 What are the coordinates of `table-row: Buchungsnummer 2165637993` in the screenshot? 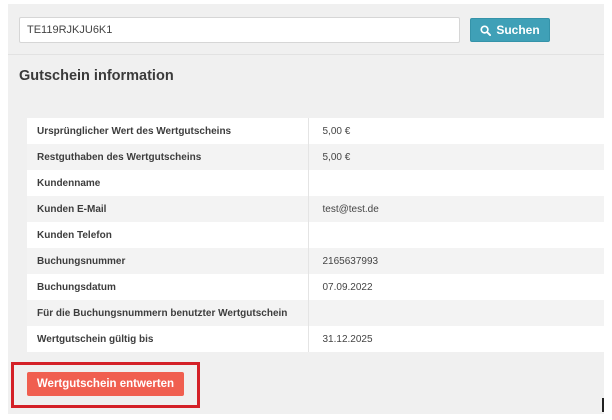 It's located at (315, 261).